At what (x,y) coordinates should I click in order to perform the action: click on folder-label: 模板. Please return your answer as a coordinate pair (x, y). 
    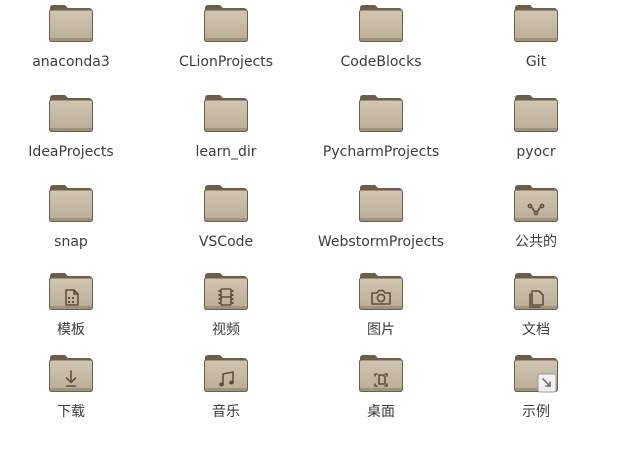
    Looking at the image, I should click on (71, 330).